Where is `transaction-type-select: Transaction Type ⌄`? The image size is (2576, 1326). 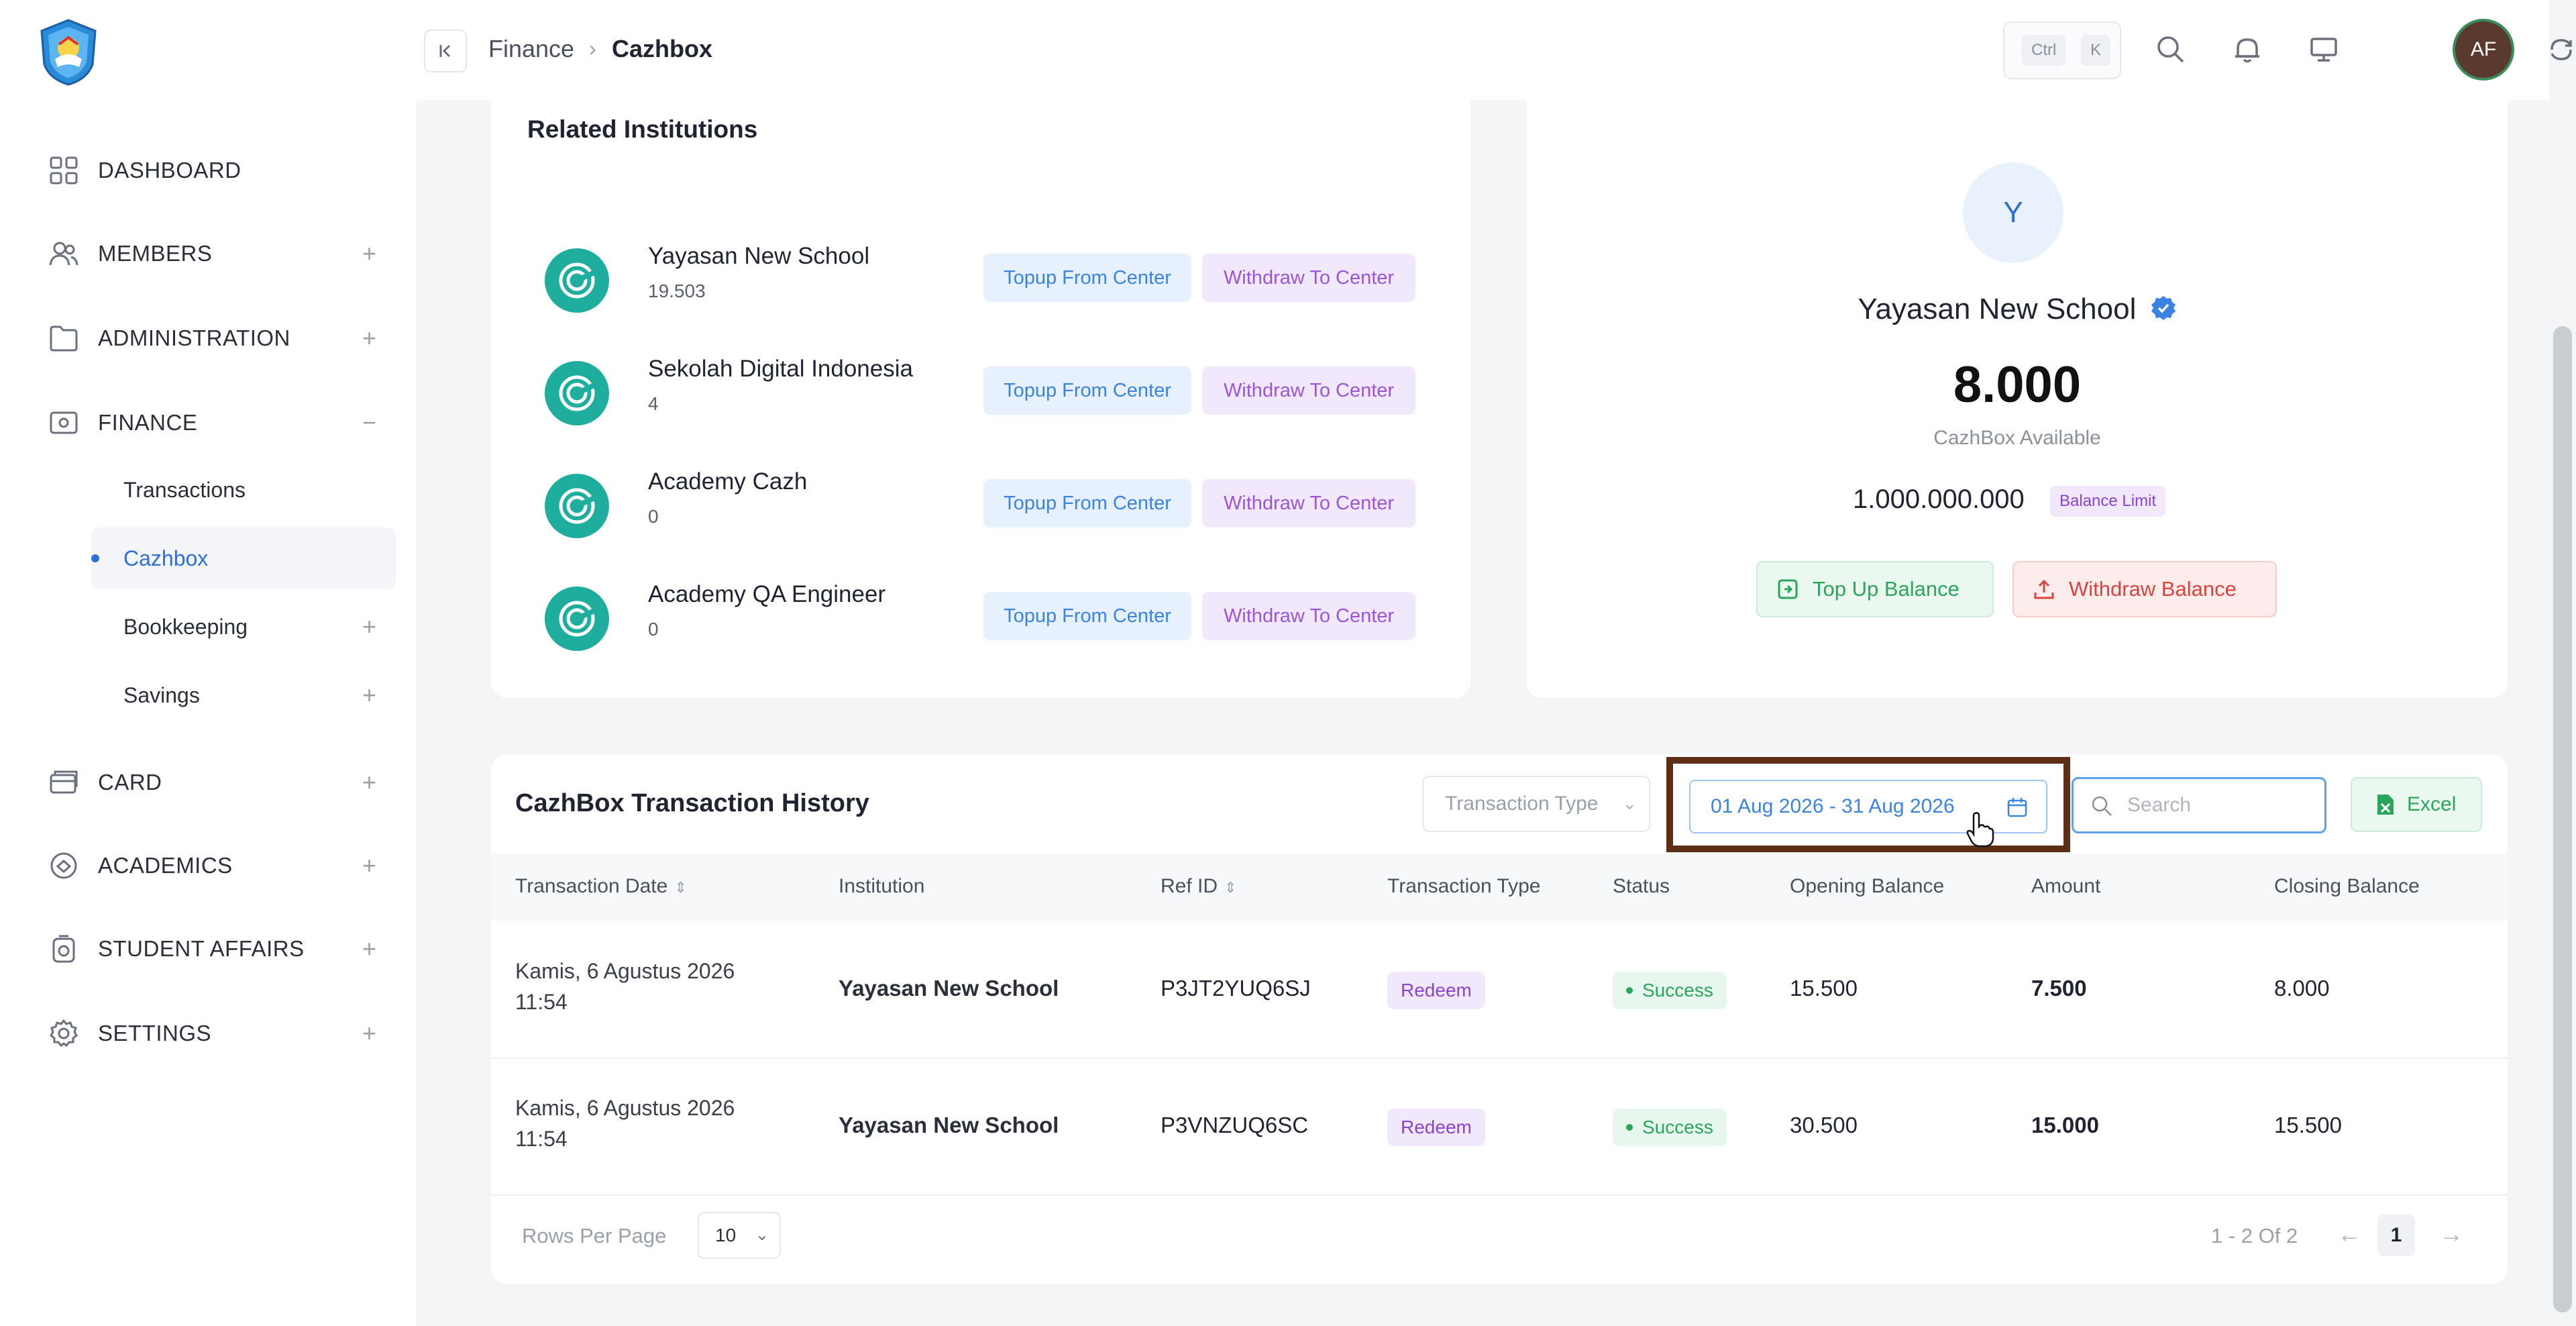 transaction-type-select: Transaction Type ⌄ is located at coordinates (1536, 804).